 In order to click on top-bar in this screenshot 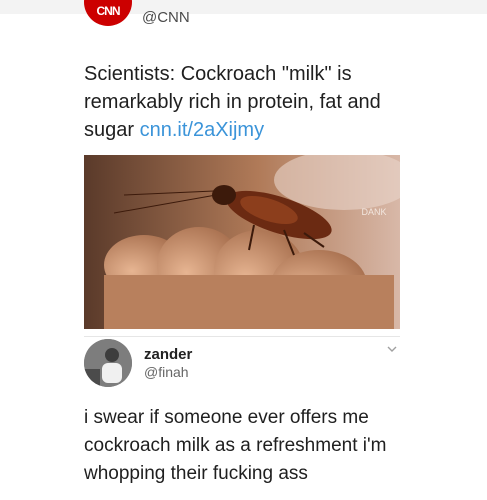, I will do `click(243, 7)`.